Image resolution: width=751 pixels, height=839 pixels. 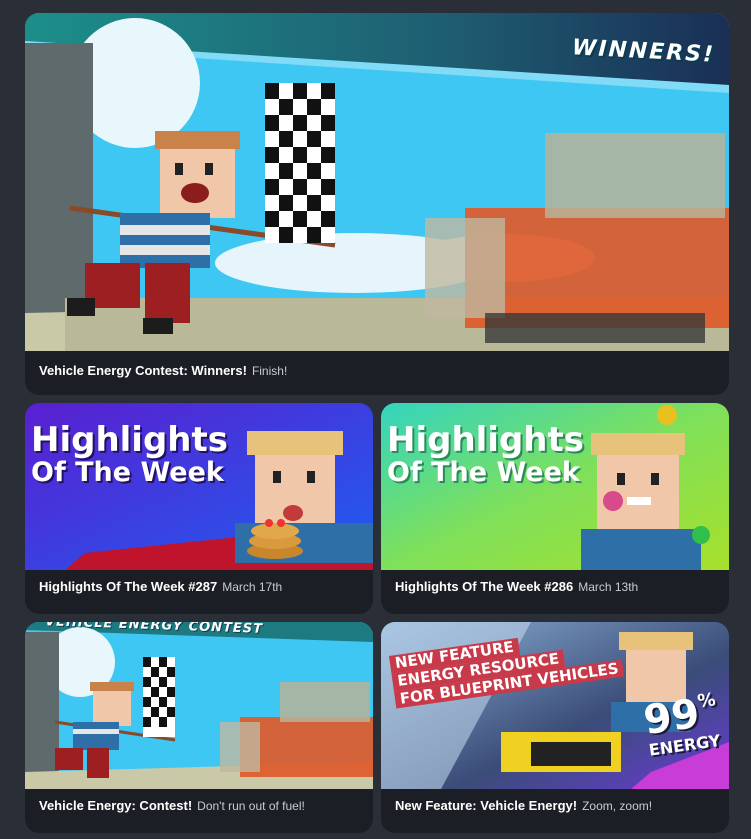 I want to click on post-subtitle: Zoom, zoom!, so click(x=617, y=806).